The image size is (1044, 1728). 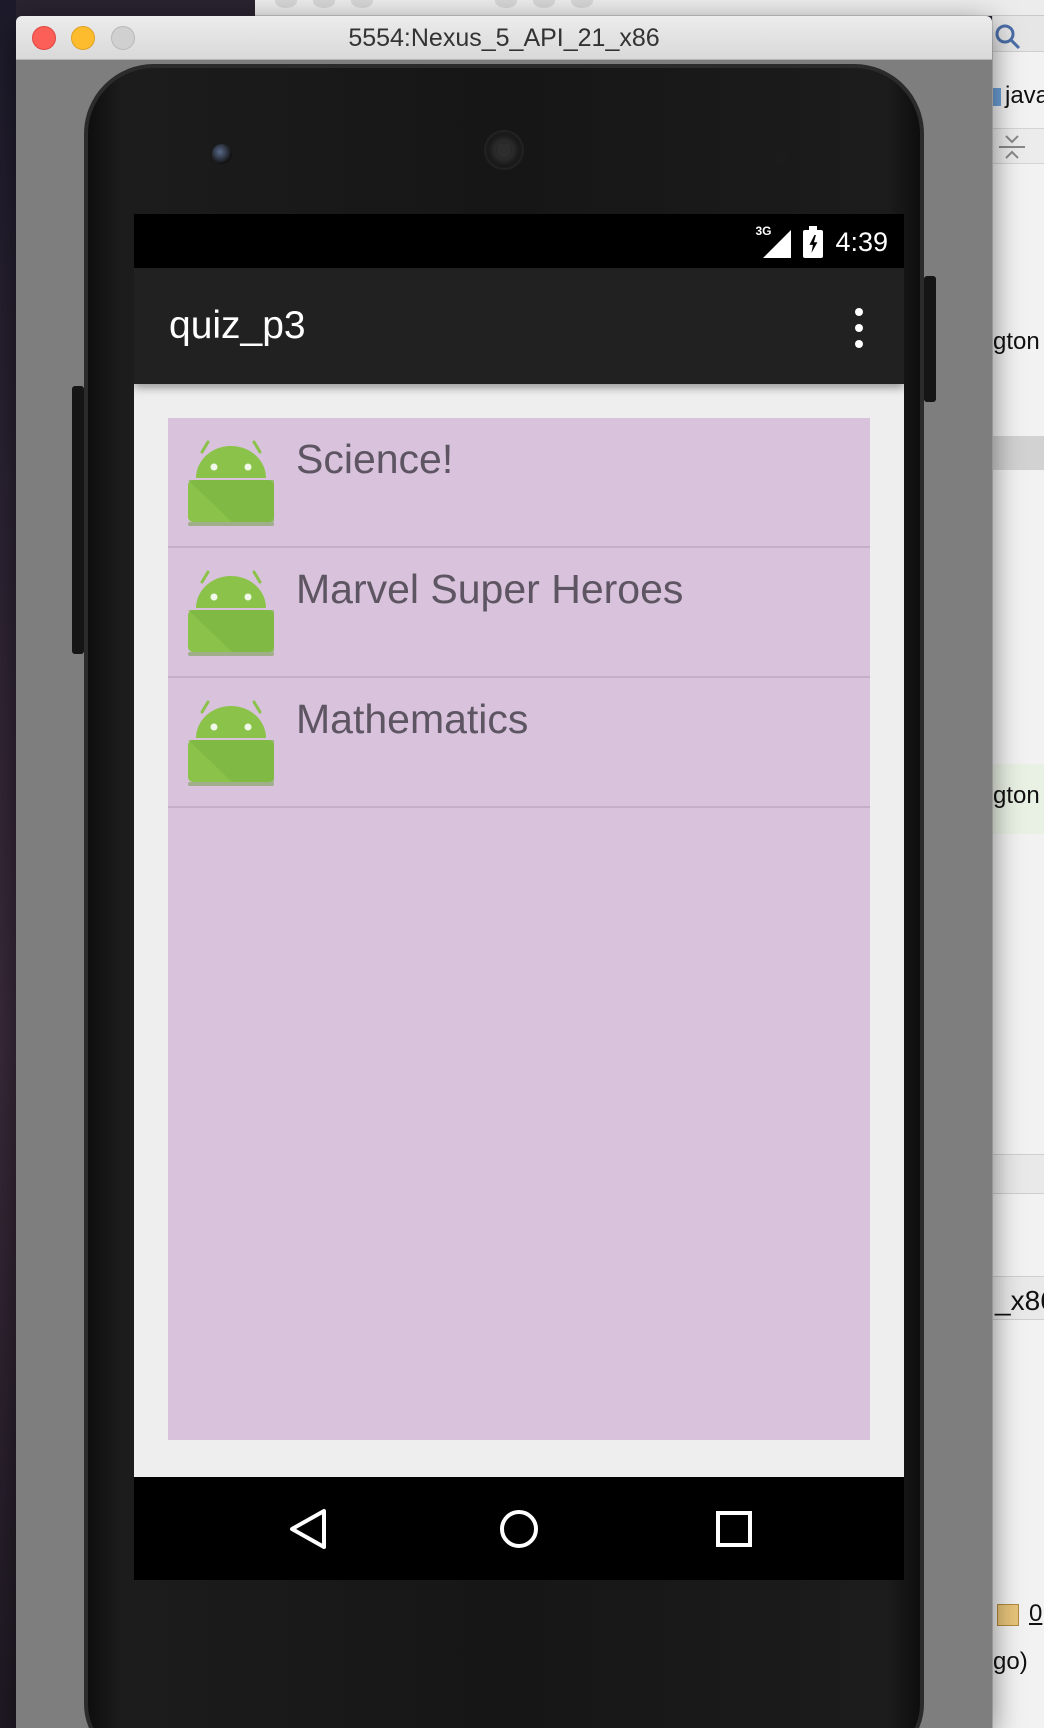 What do you see at coordinates (859, 328) in the screenshot?
I see `more-vertical-icon` at bounding box center [859, 328].